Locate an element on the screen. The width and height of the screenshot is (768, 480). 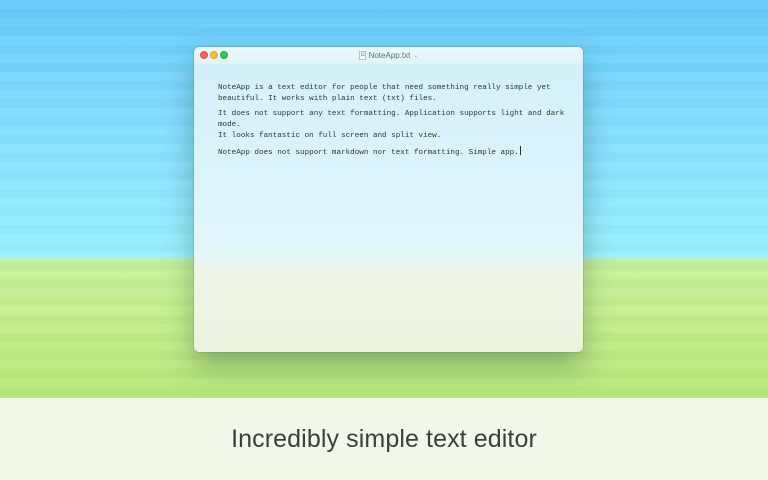
caption-text: Incredibly simple text editor is located at coordinates (384, 438).